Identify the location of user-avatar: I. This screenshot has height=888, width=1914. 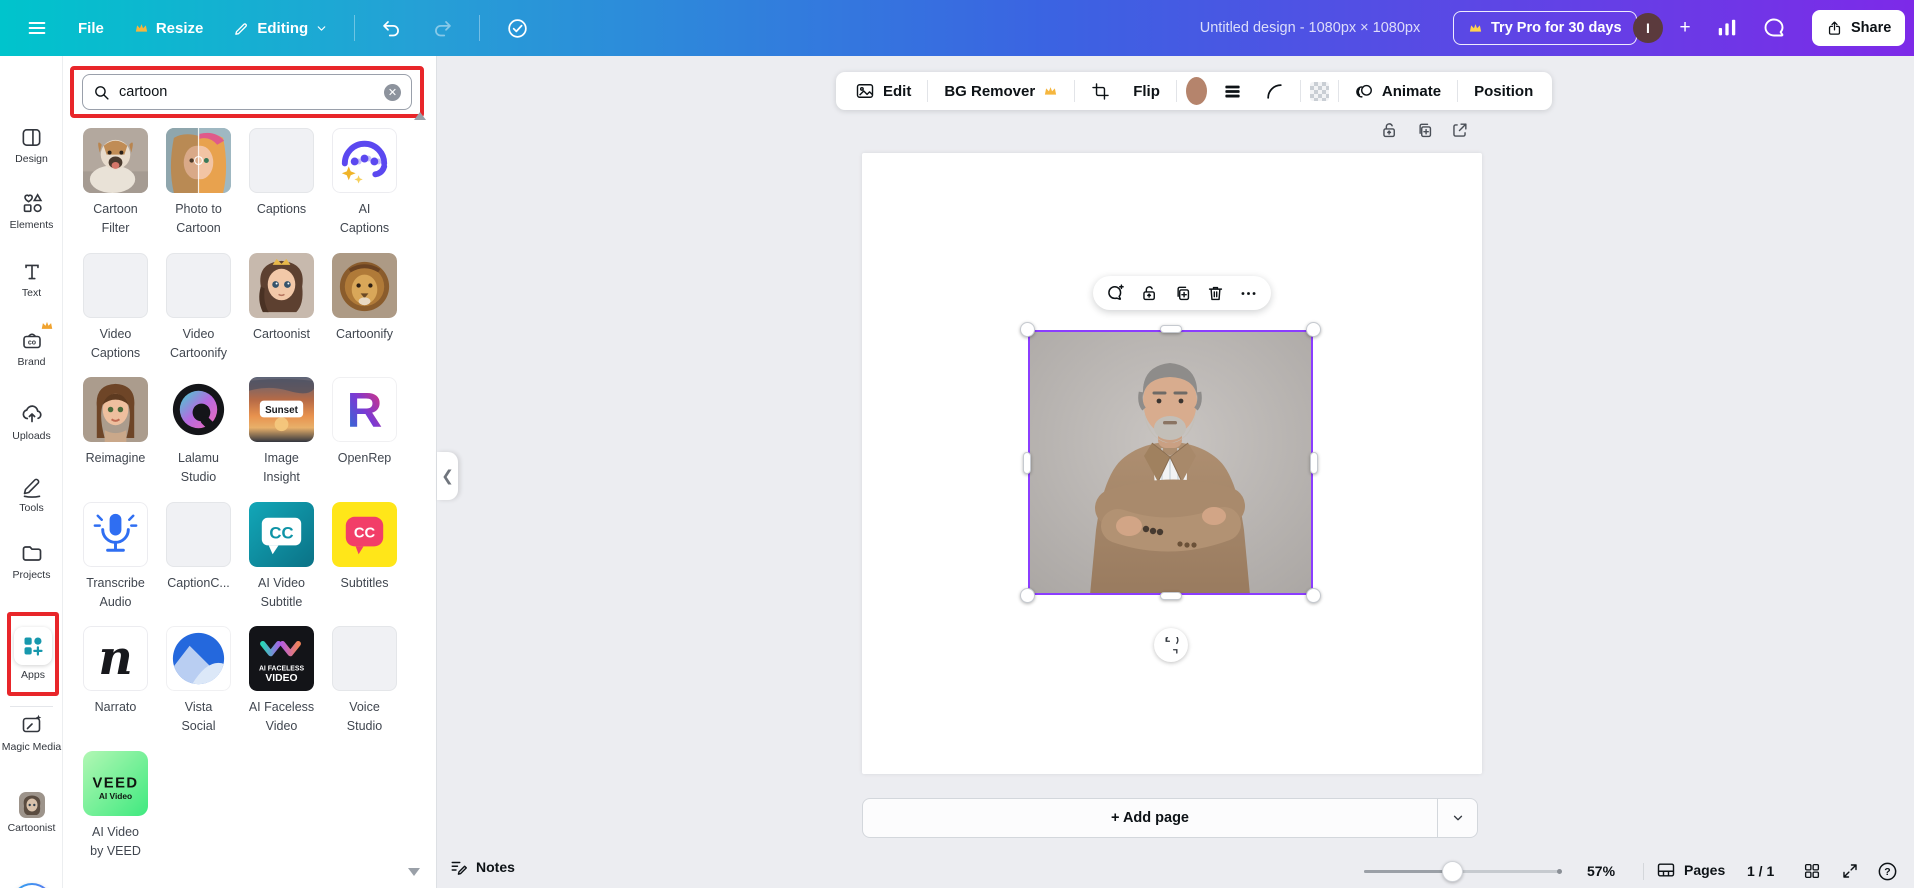
(1648, 28).